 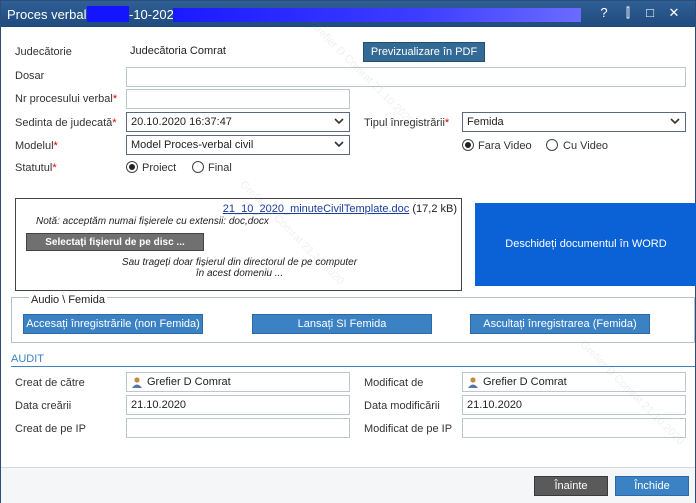 What do you see at coordinates (238, 122) in the screenshot?
I see `sedinta-select: 20.10.2020 16:37:47` at bounding box center [238, 122].